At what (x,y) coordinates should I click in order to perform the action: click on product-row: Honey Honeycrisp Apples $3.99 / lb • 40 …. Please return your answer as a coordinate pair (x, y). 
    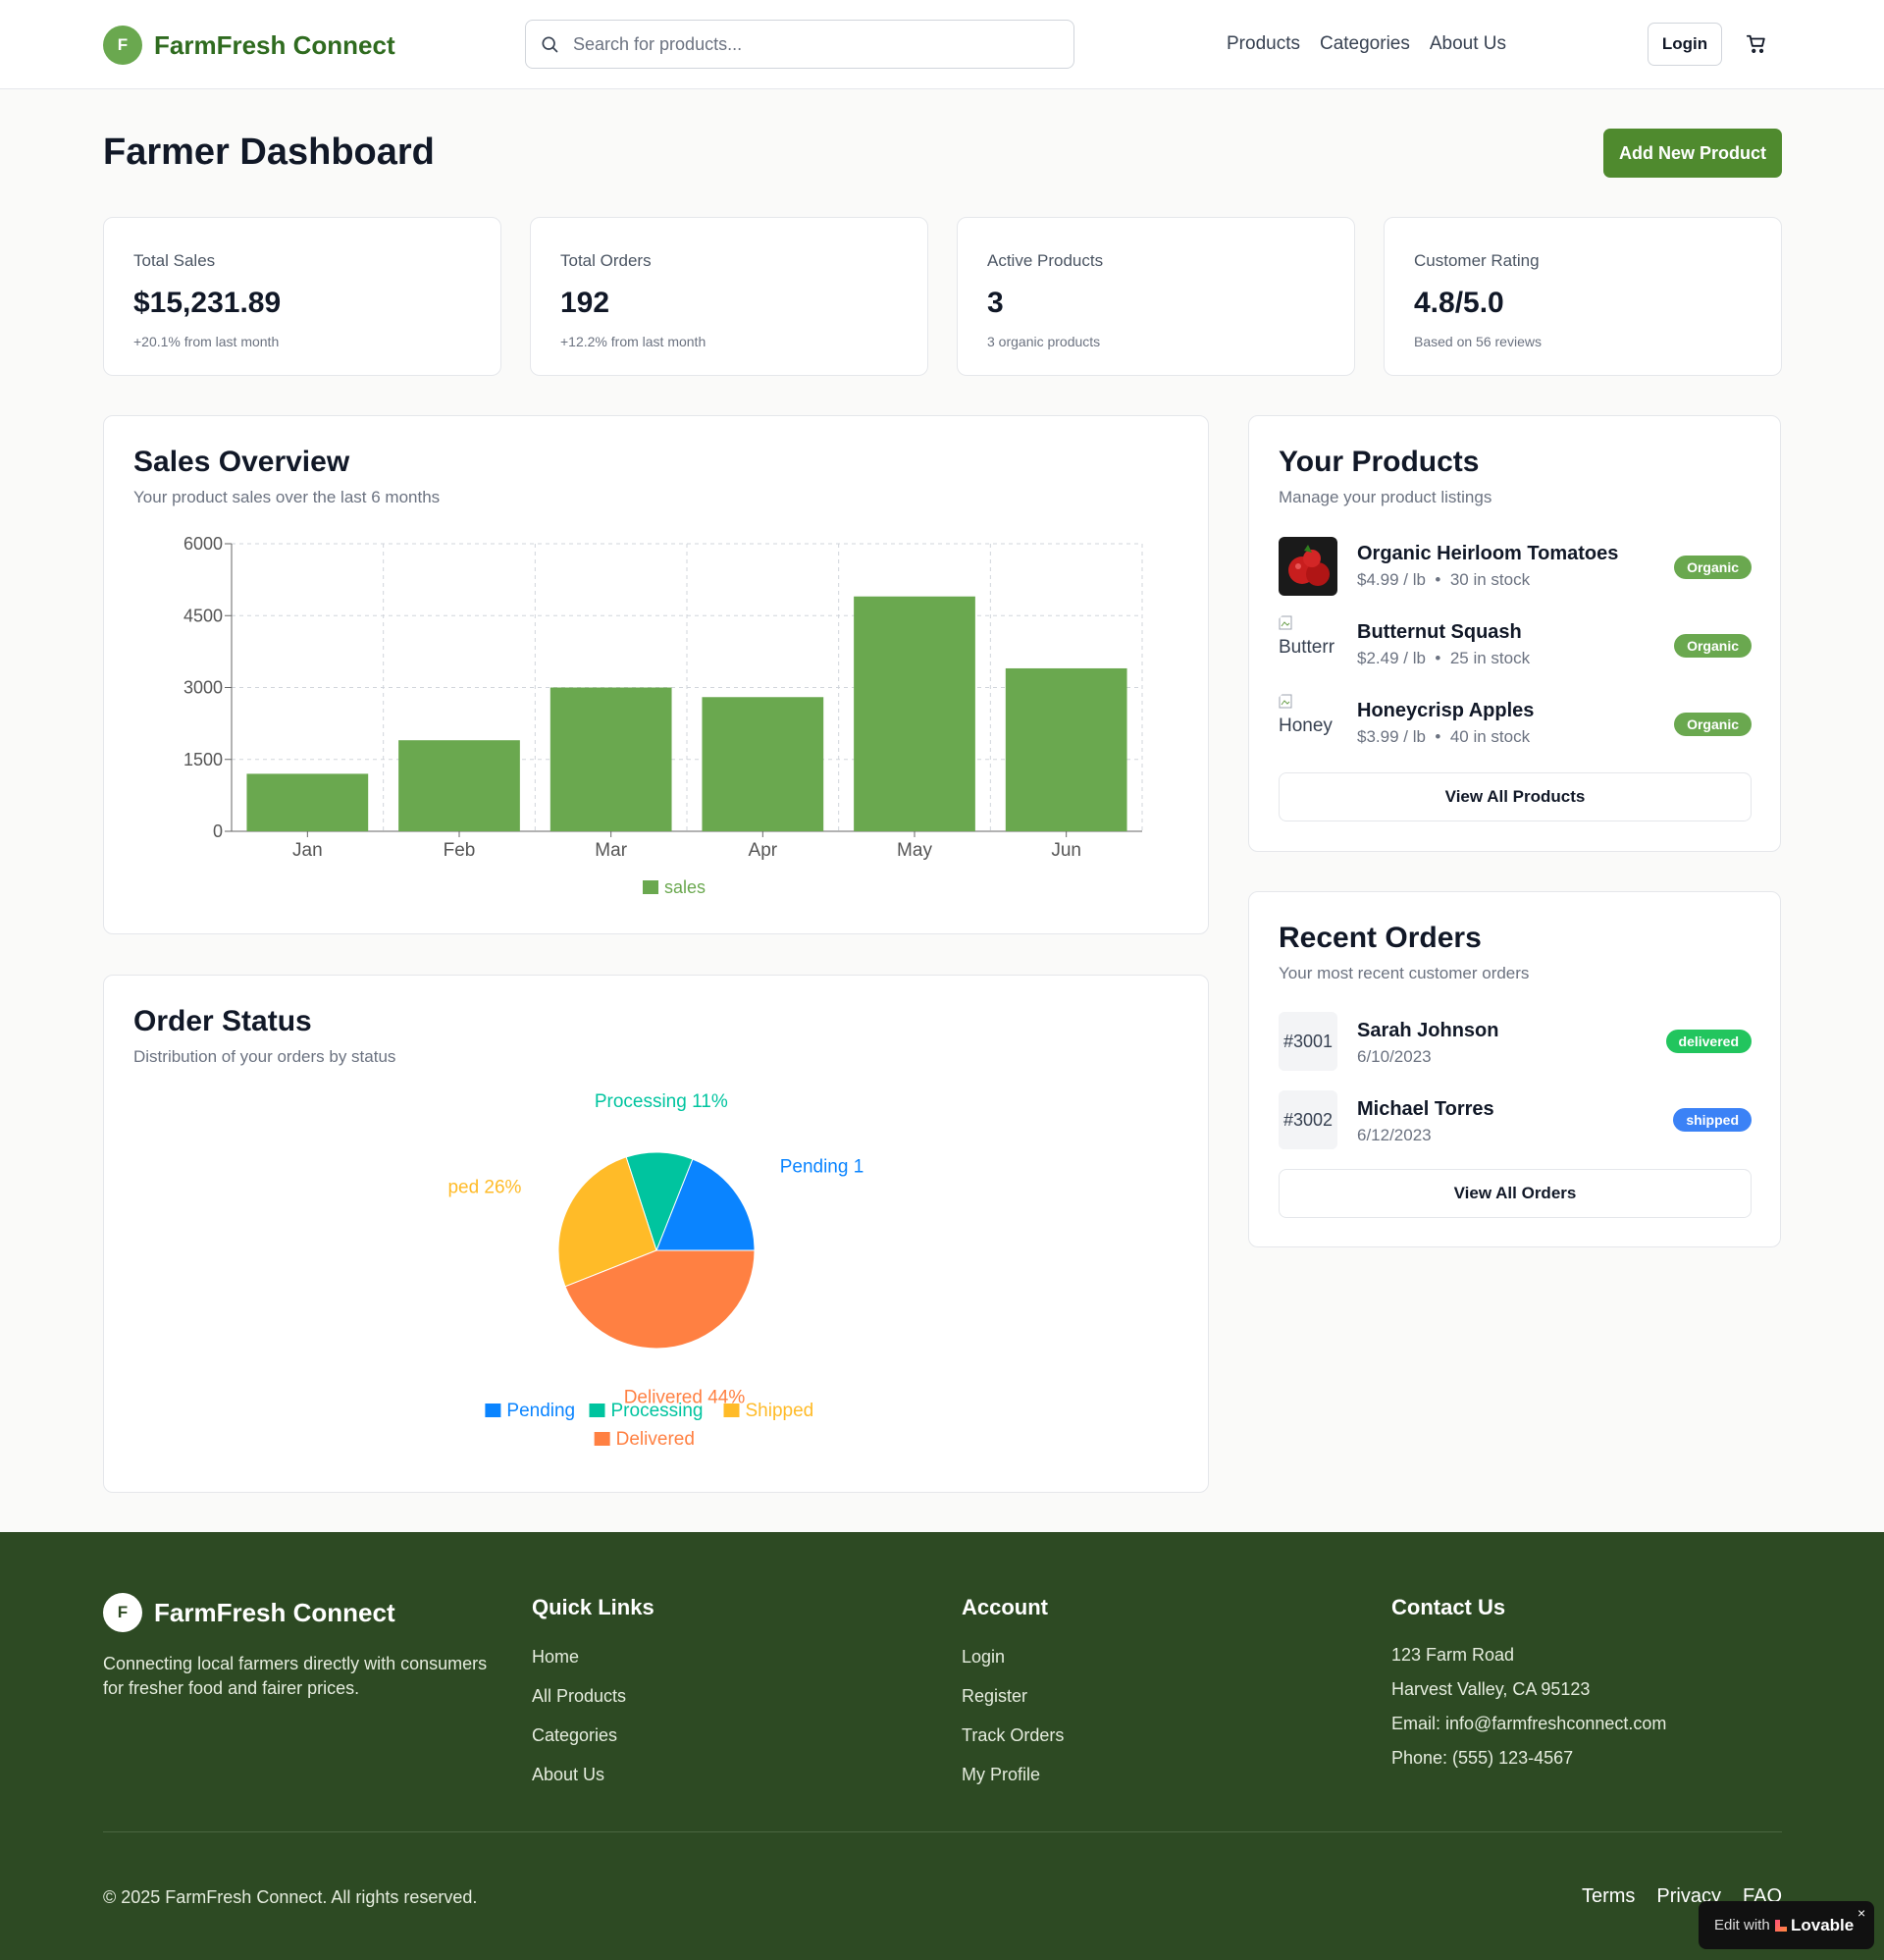
    Looking at the image, I should click on (1515, 725).